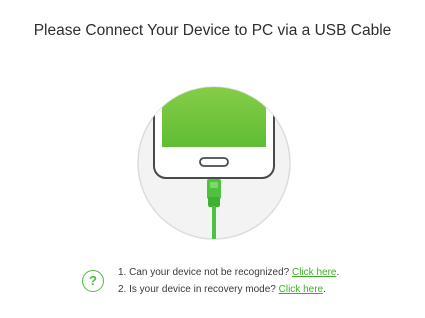 This screenshot has width=425, height=318. I want to click on unrecognized-click-here-link: Click here, so click(314, 272).